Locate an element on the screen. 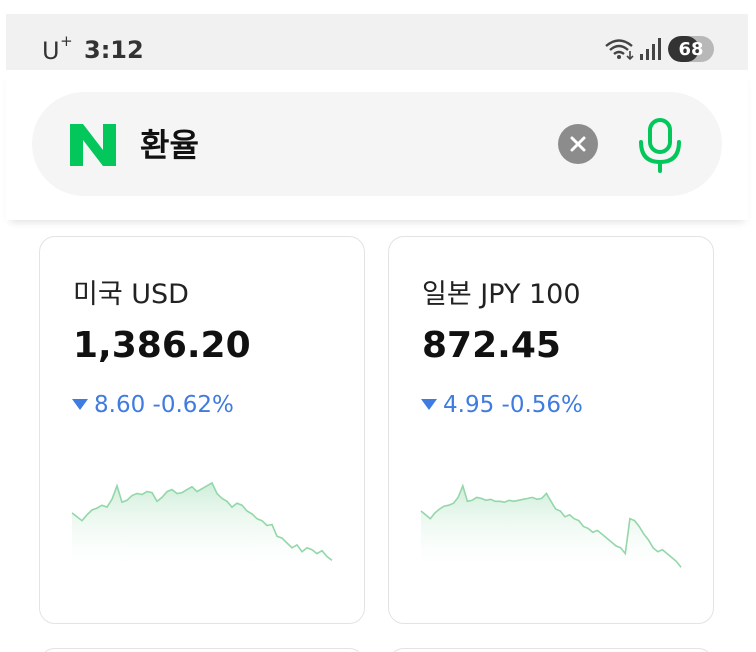  voice-search-button is located at coordinates (660, 144).